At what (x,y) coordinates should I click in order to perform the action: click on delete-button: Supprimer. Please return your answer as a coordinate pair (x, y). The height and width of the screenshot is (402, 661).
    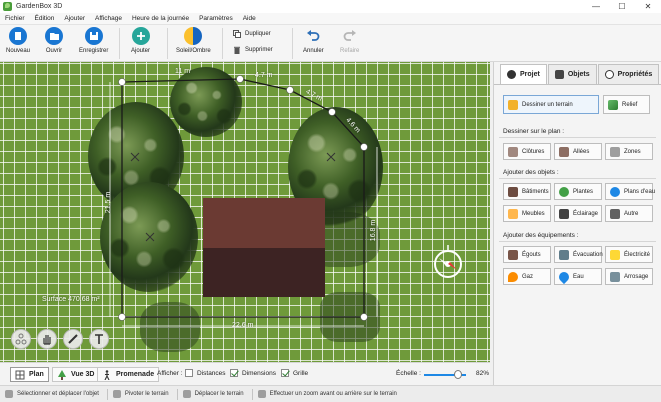
    Looking at the image, I should click on (253, 50).